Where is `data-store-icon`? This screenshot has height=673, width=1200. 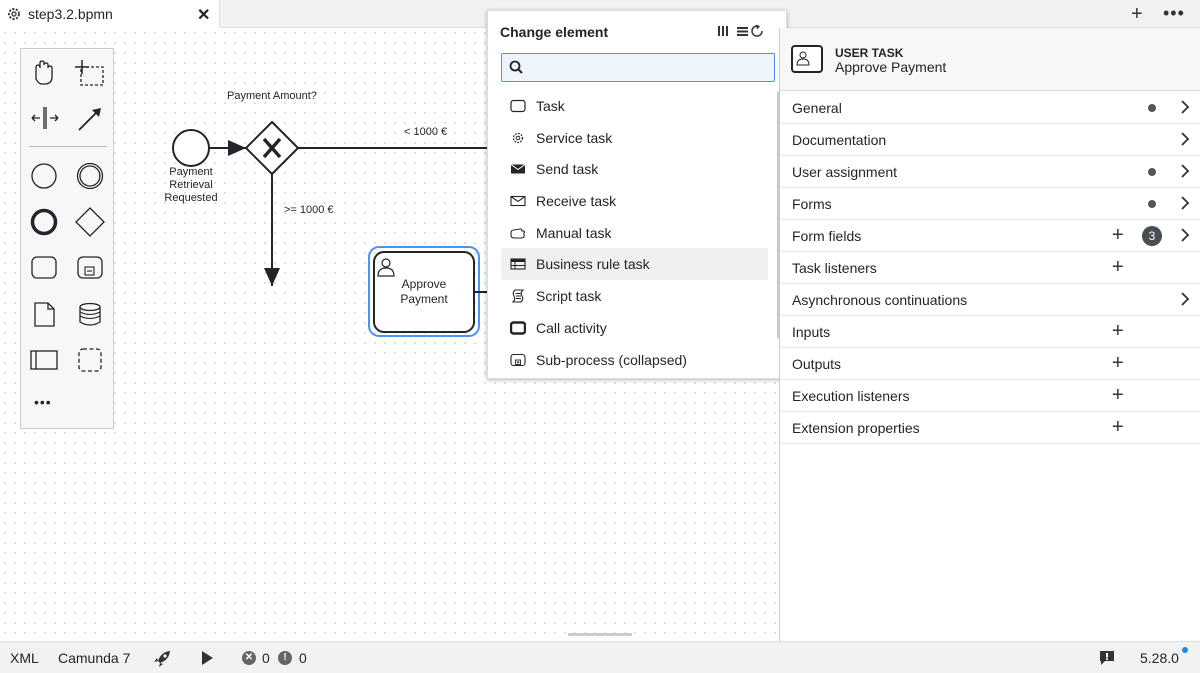 data-store-icon is located at coordinates (90, 314).